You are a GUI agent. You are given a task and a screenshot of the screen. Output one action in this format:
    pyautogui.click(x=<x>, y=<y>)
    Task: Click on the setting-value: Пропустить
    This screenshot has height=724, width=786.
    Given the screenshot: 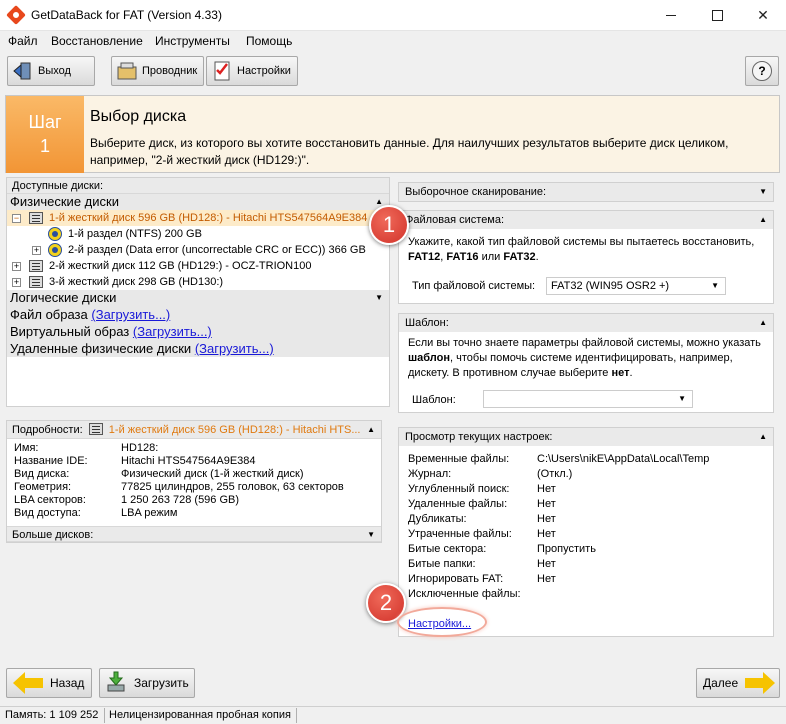 What is the action you would take?
    pyautogui.click(x=566, y=549)
    